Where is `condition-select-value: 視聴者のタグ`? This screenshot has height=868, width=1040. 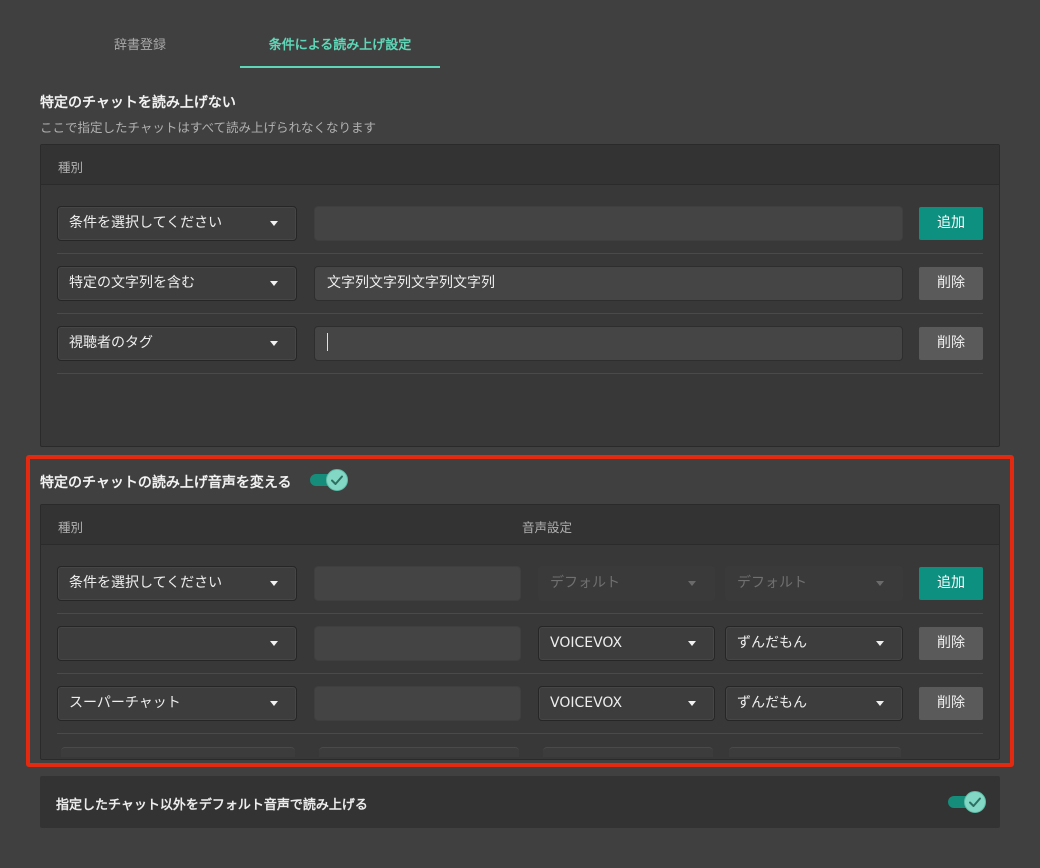 condition-select-value: 視聴者のタグ is located at coordinates (111, 343).